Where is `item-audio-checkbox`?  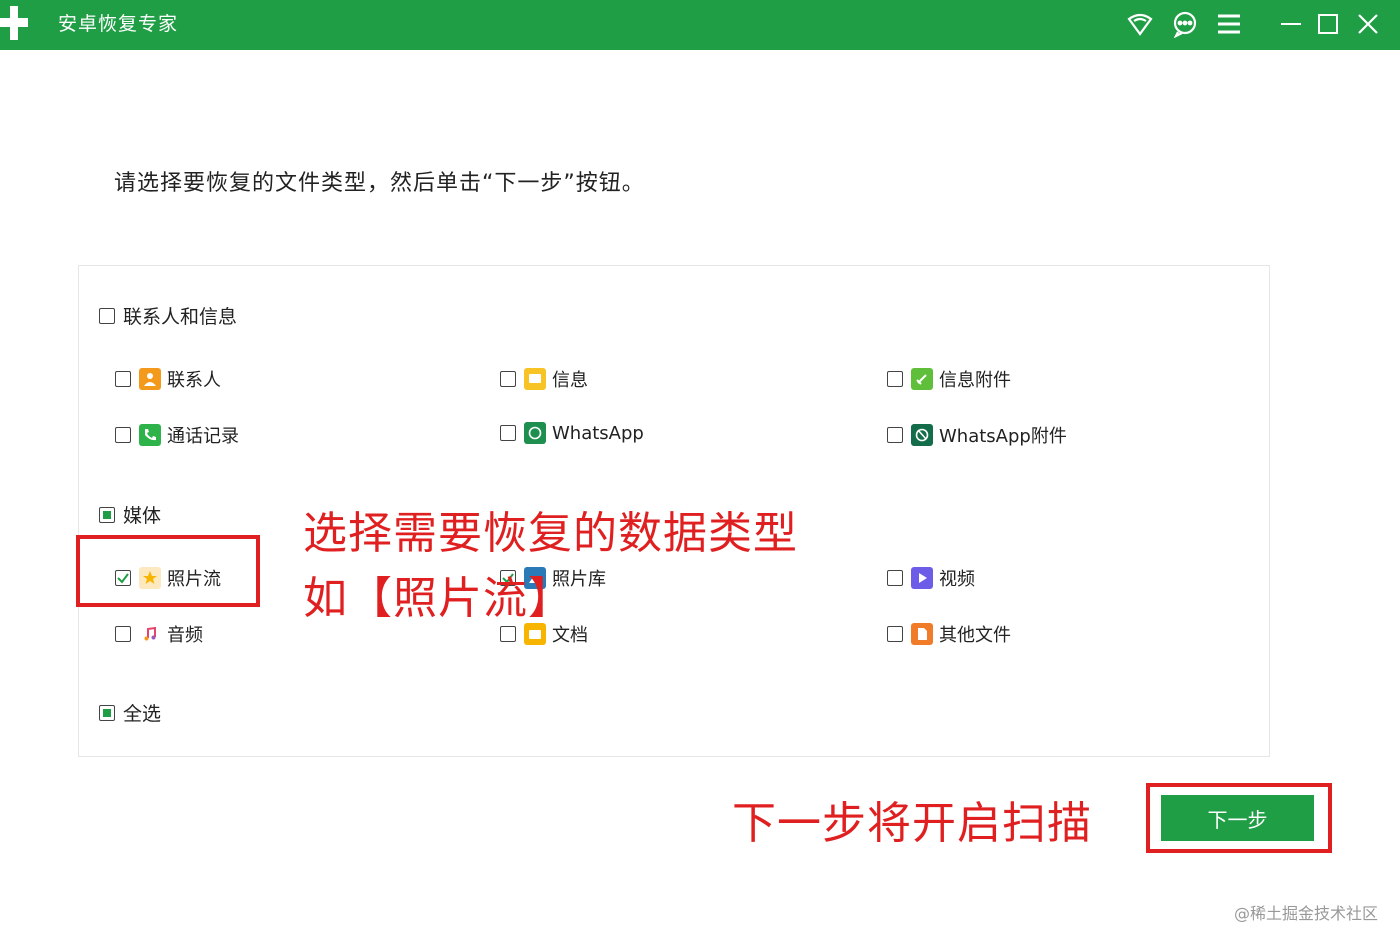 item-audio-checkbox is located at coordinates (123, 634).